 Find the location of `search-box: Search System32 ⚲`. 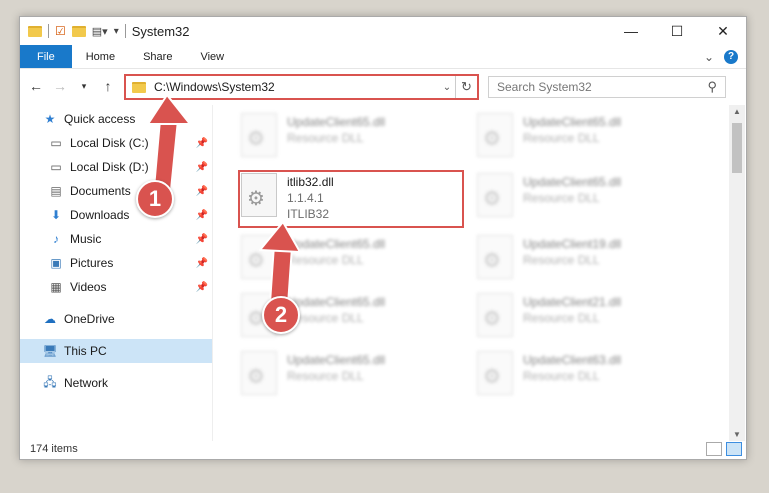

search-box: Search System32 ⚲ is located at coordinates (607, 87).